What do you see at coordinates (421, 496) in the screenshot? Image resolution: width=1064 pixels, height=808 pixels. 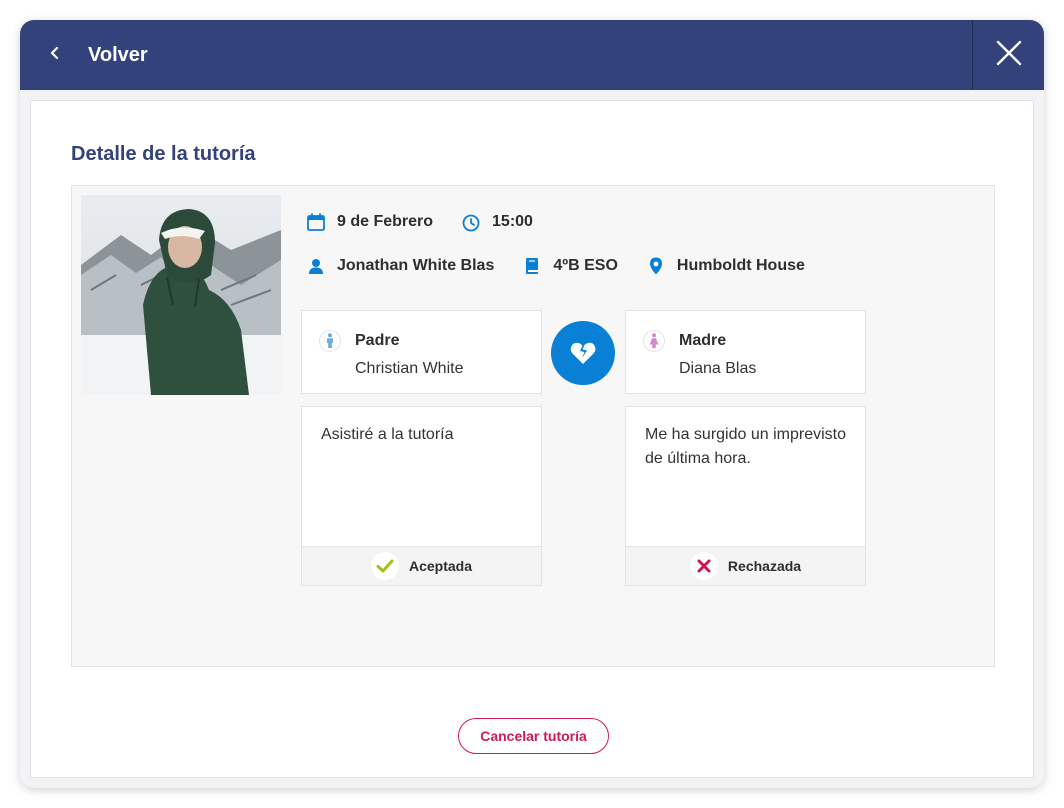 I see `father-response-card: Asistiré a la tutoría Aceptada` at bounding box center [421, 496].